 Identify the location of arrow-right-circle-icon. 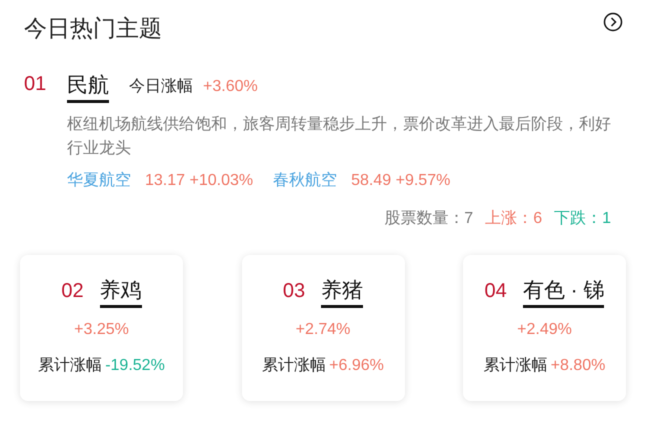
(613, 22).